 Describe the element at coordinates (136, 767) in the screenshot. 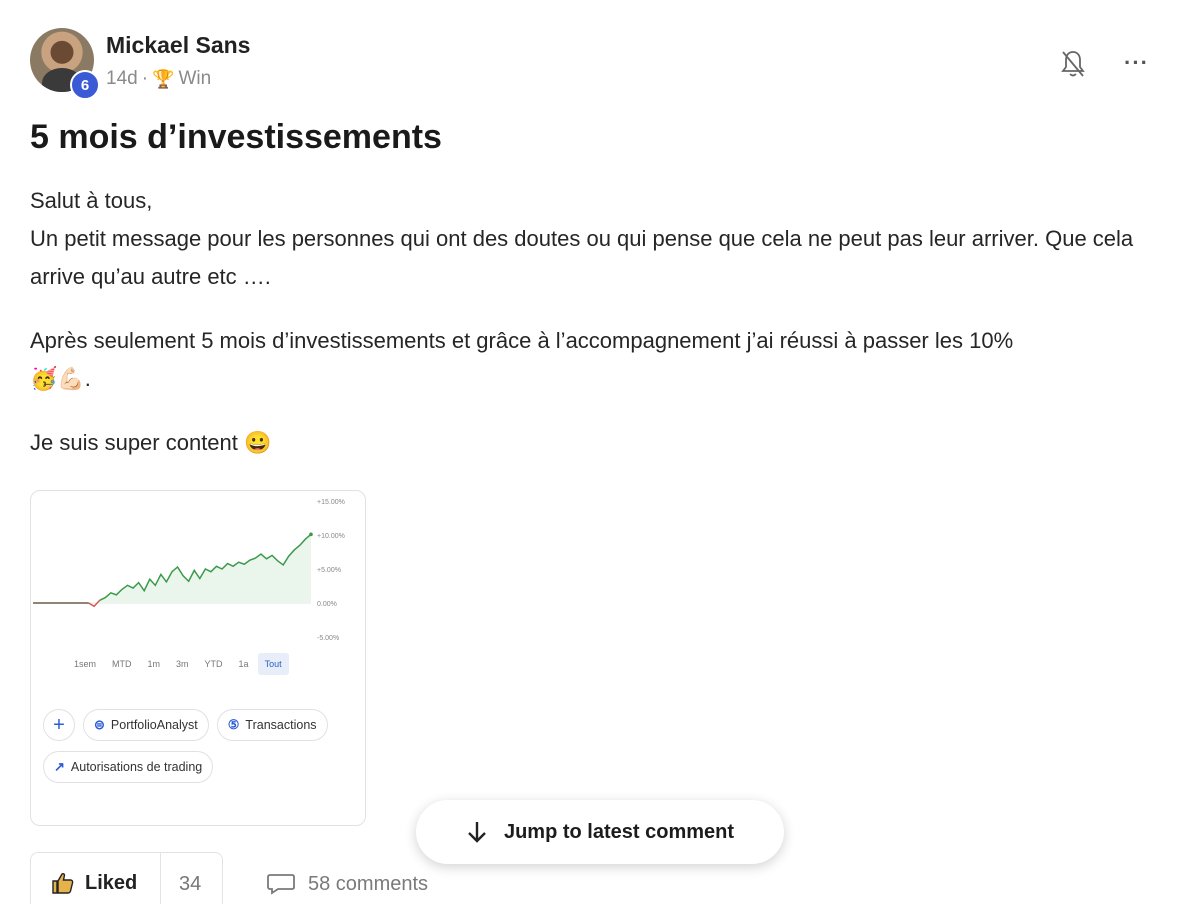

I see `chip-label: Autorisations de trading` at that location.